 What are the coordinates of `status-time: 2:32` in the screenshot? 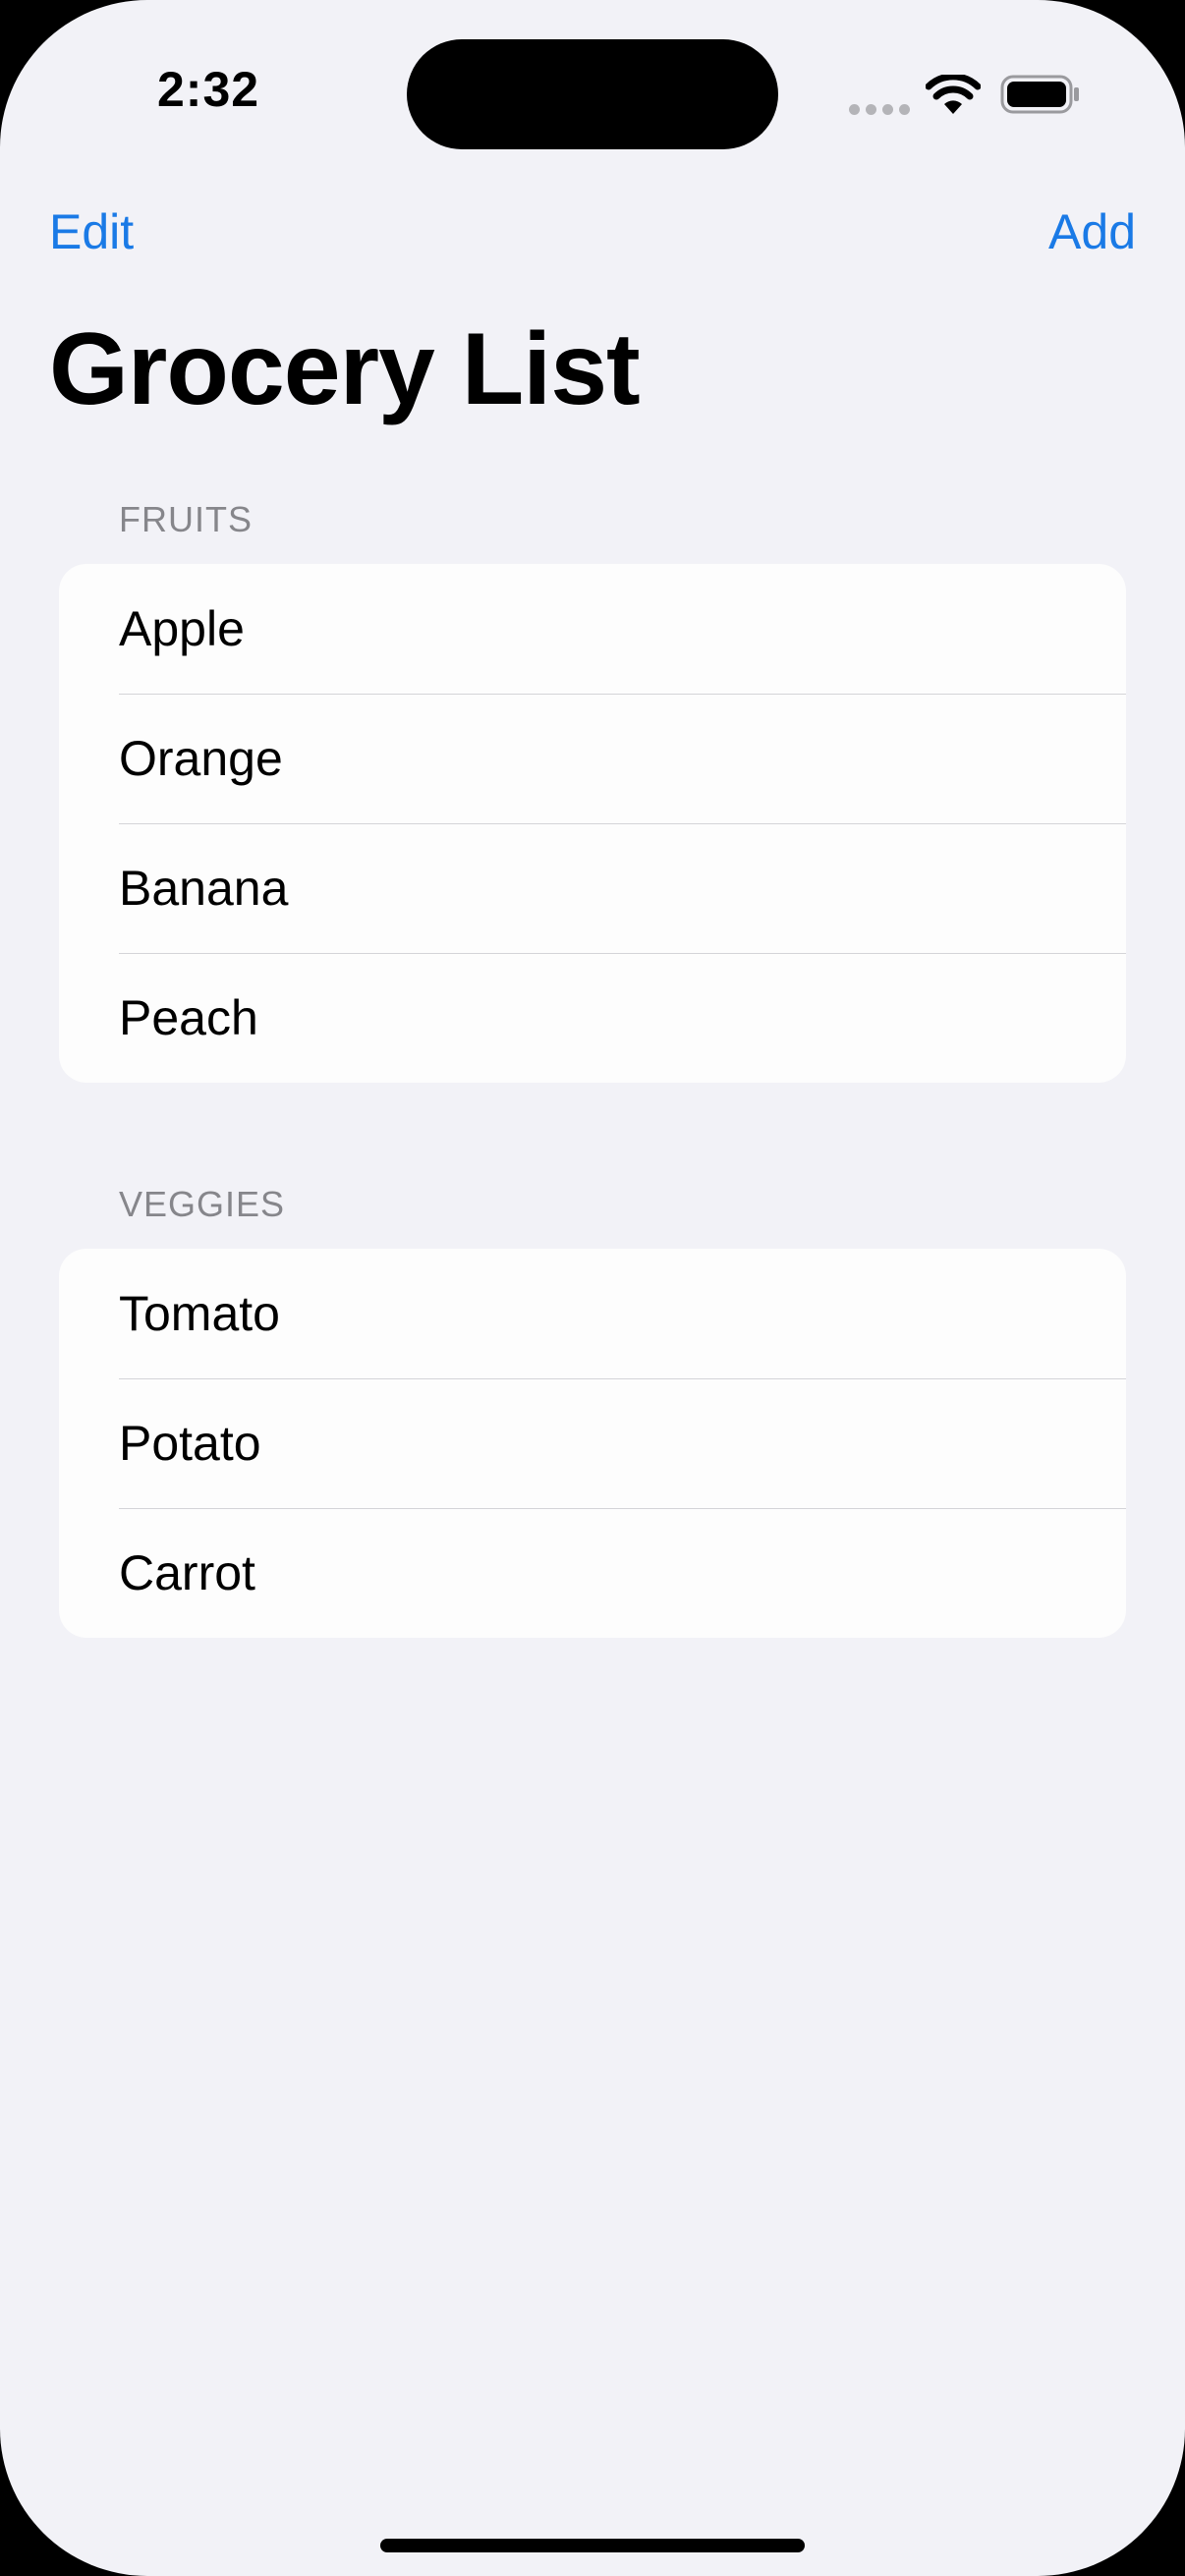 It's located at (209, 89).